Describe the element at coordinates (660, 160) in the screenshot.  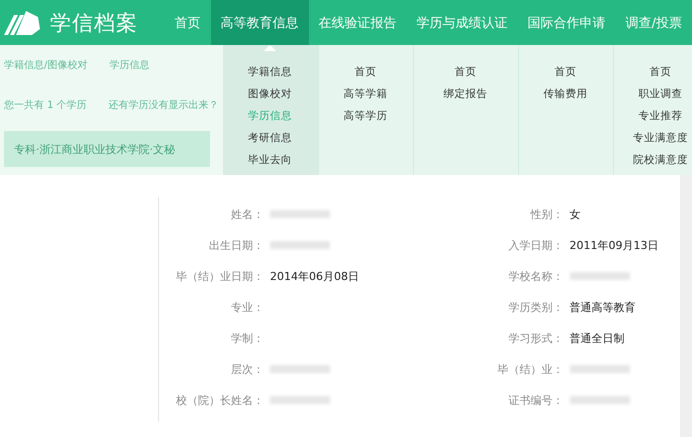
I see `menu-item: 院校满意度` at that location.